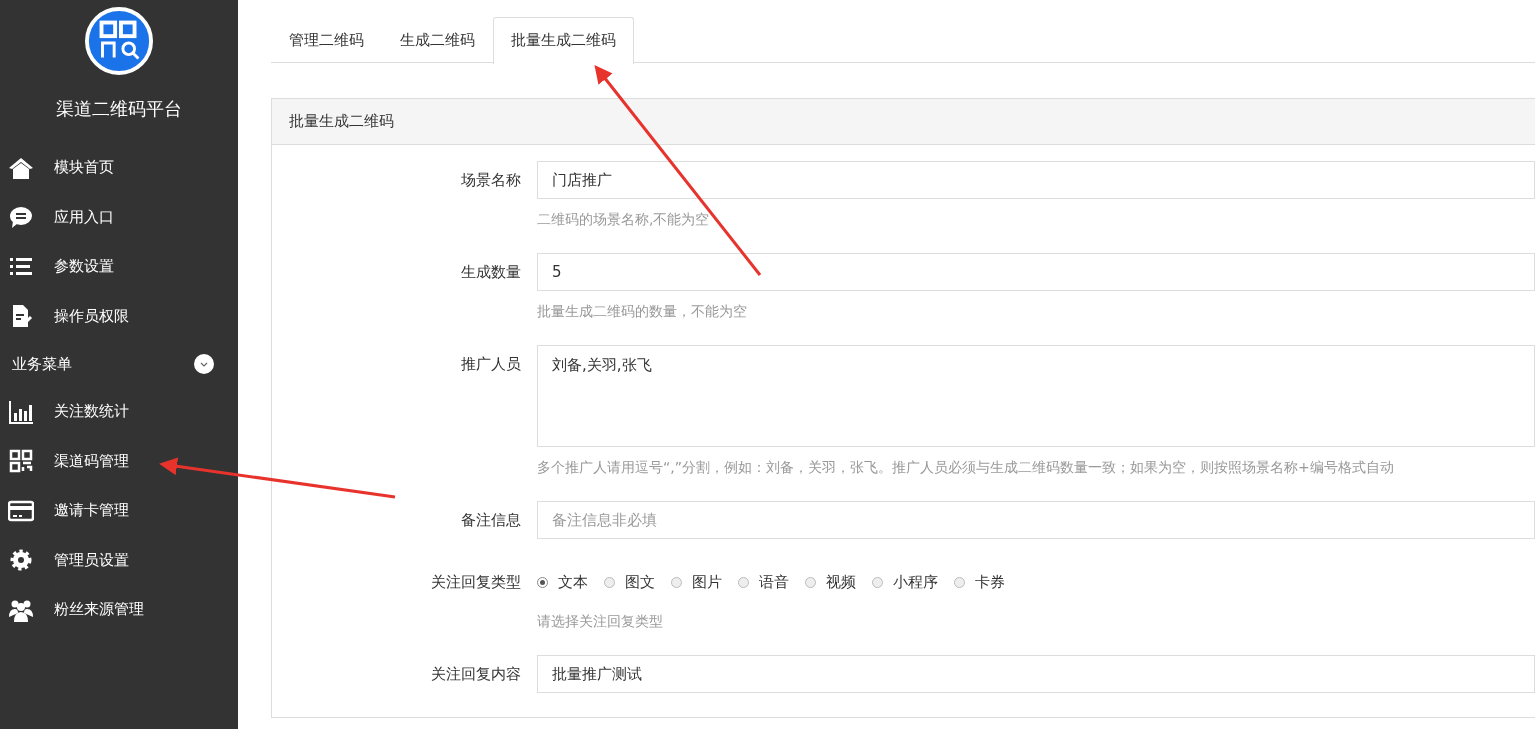  What do you see at coordinates (119, 217) in the screenshot?
I see `sidebar-item: 应用入口` at bounding box center [119, 217].